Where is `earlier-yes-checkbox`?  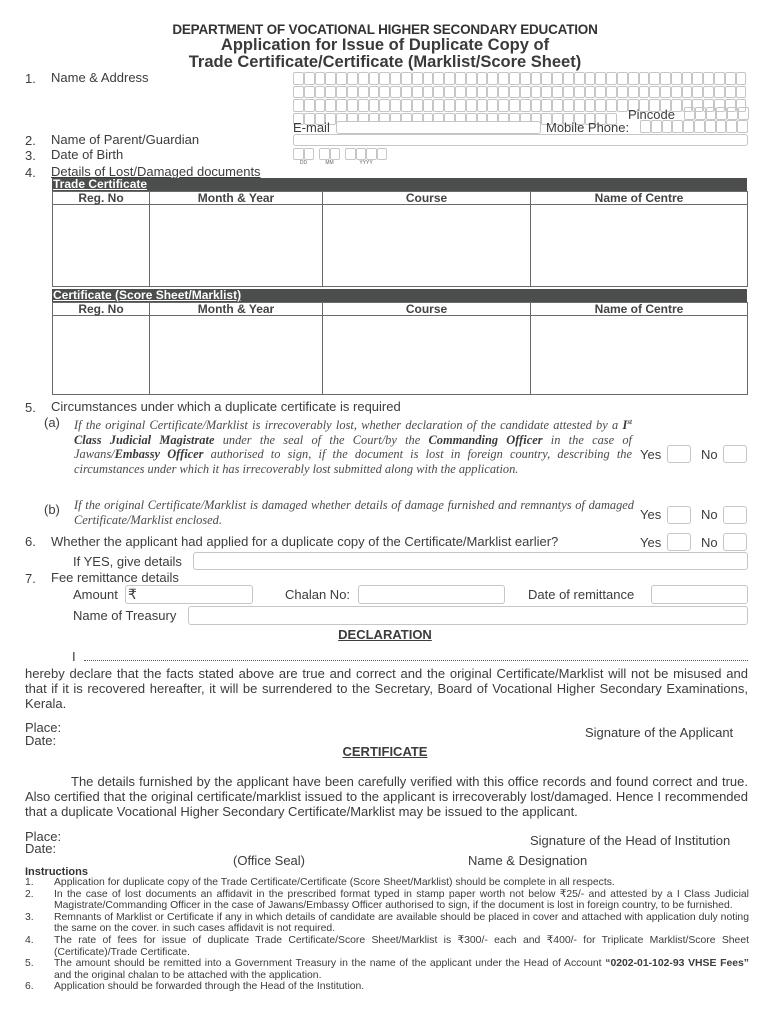 earlier-yes-checkbox is located at coordinates (679, 542).